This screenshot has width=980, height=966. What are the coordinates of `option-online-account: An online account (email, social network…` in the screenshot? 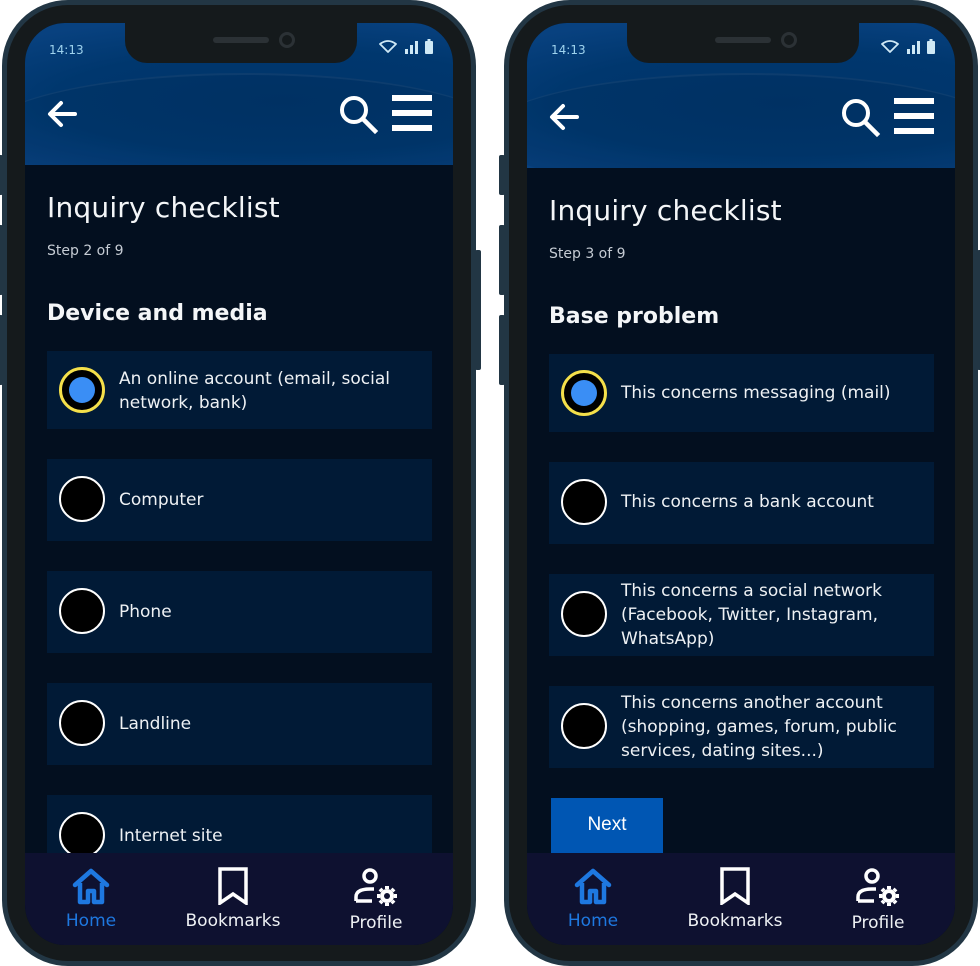 It's located at (239, 390).